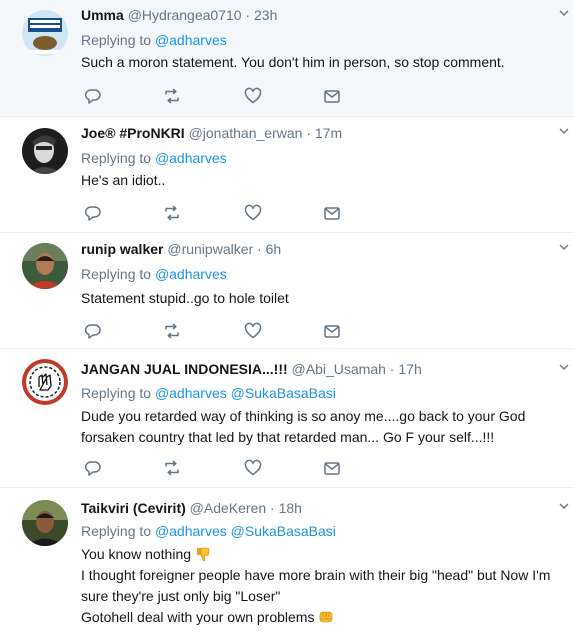 The height and width of the screenshot is (640, 573). Describe the element at coordinates (185, 298) in the screenshot. I see `tweet-text-line: Statement stupid..go to hole toilet` at that location.